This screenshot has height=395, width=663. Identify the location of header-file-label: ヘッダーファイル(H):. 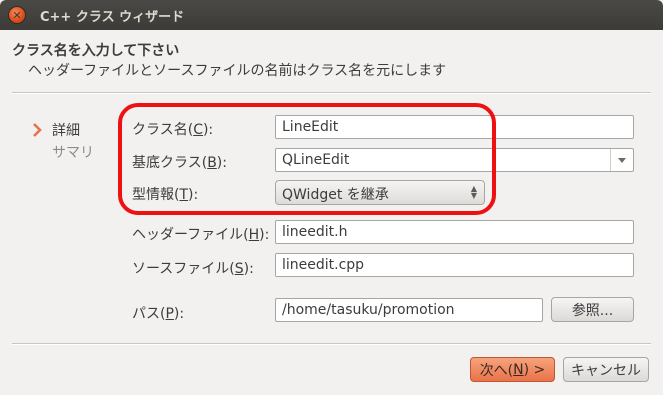
(201, 235).